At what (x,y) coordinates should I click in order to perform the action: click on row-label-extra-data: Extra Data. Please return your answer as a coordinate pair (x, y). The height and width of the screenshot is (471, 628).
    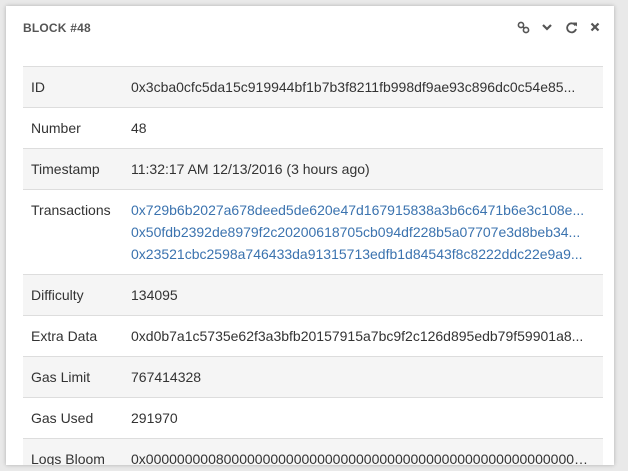
    Looking at the image, I should click on (64, 336).